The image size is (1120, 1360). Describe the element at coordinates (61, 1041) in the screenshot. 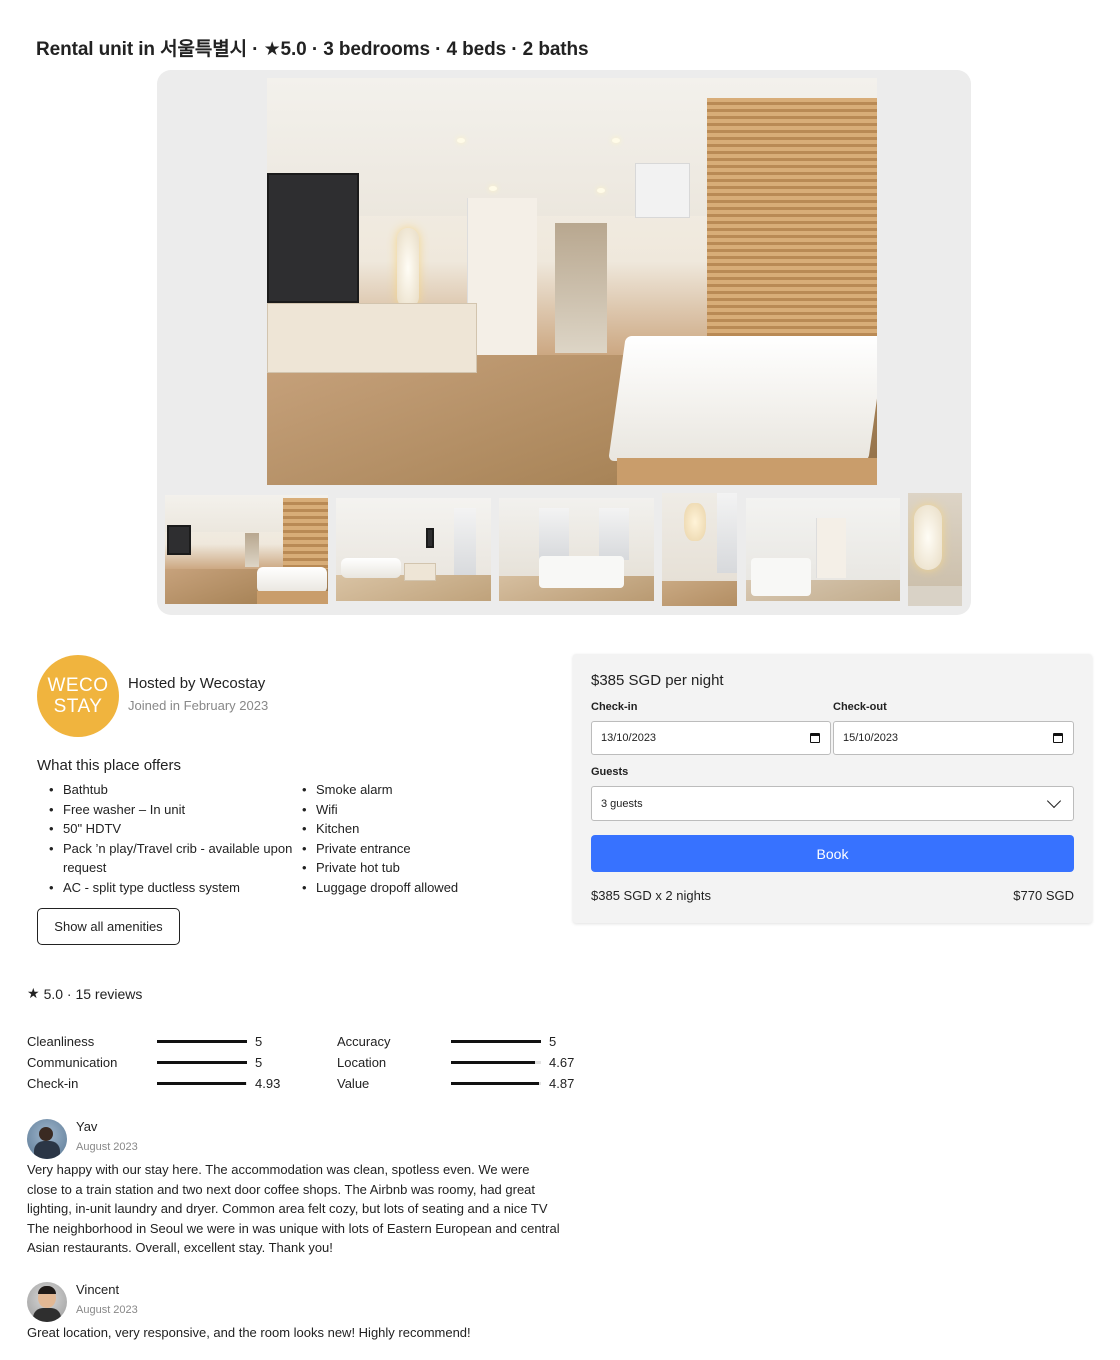

I see `rating-label-cleanliness: Cleanliness` at that location.